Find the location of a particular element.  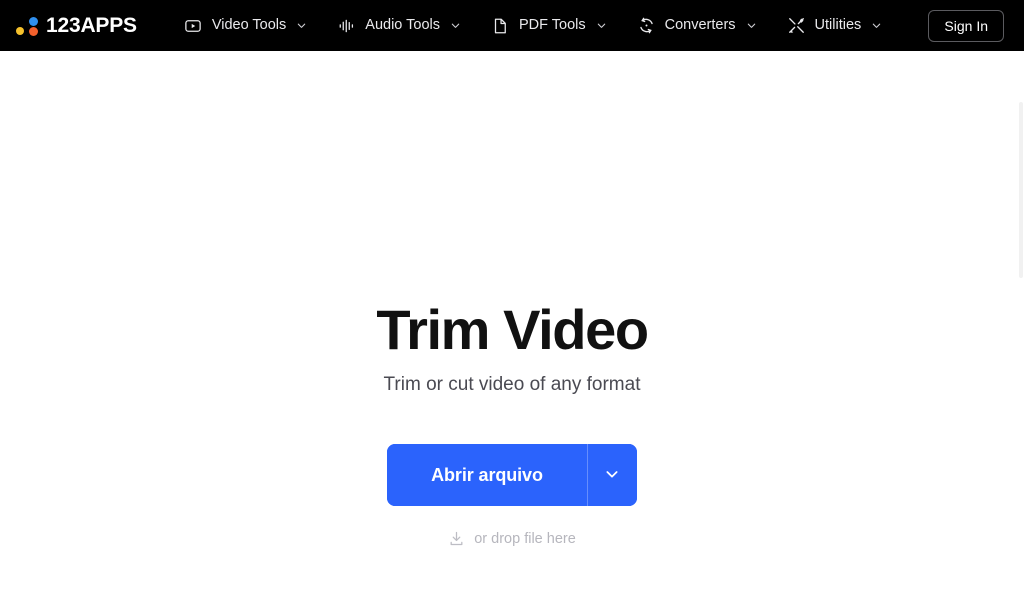

logo-123apps: 123APPS is located at coordinates (76, 26).